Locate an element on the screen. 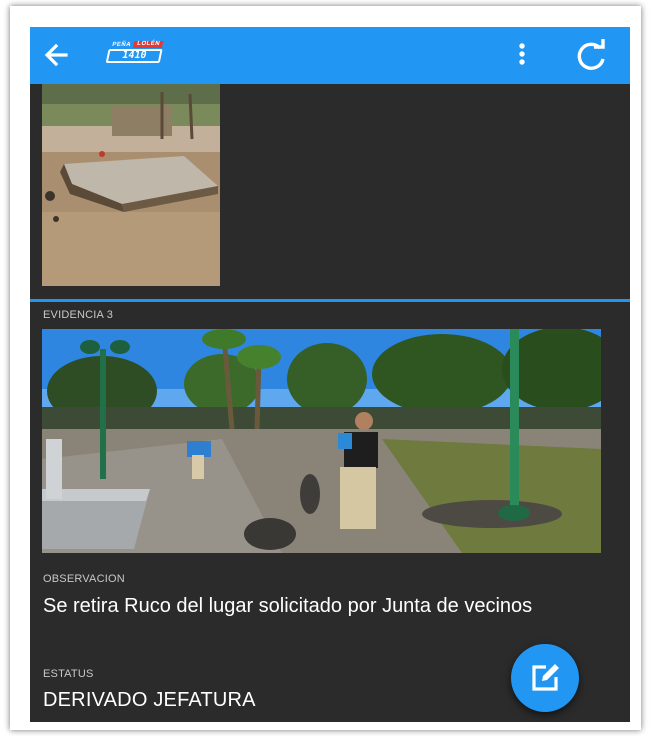 Image resolution: width=651 pixels, height=736 pixels. status-value: DERIVADO JEFATURA is located at coordinates (149, 700).